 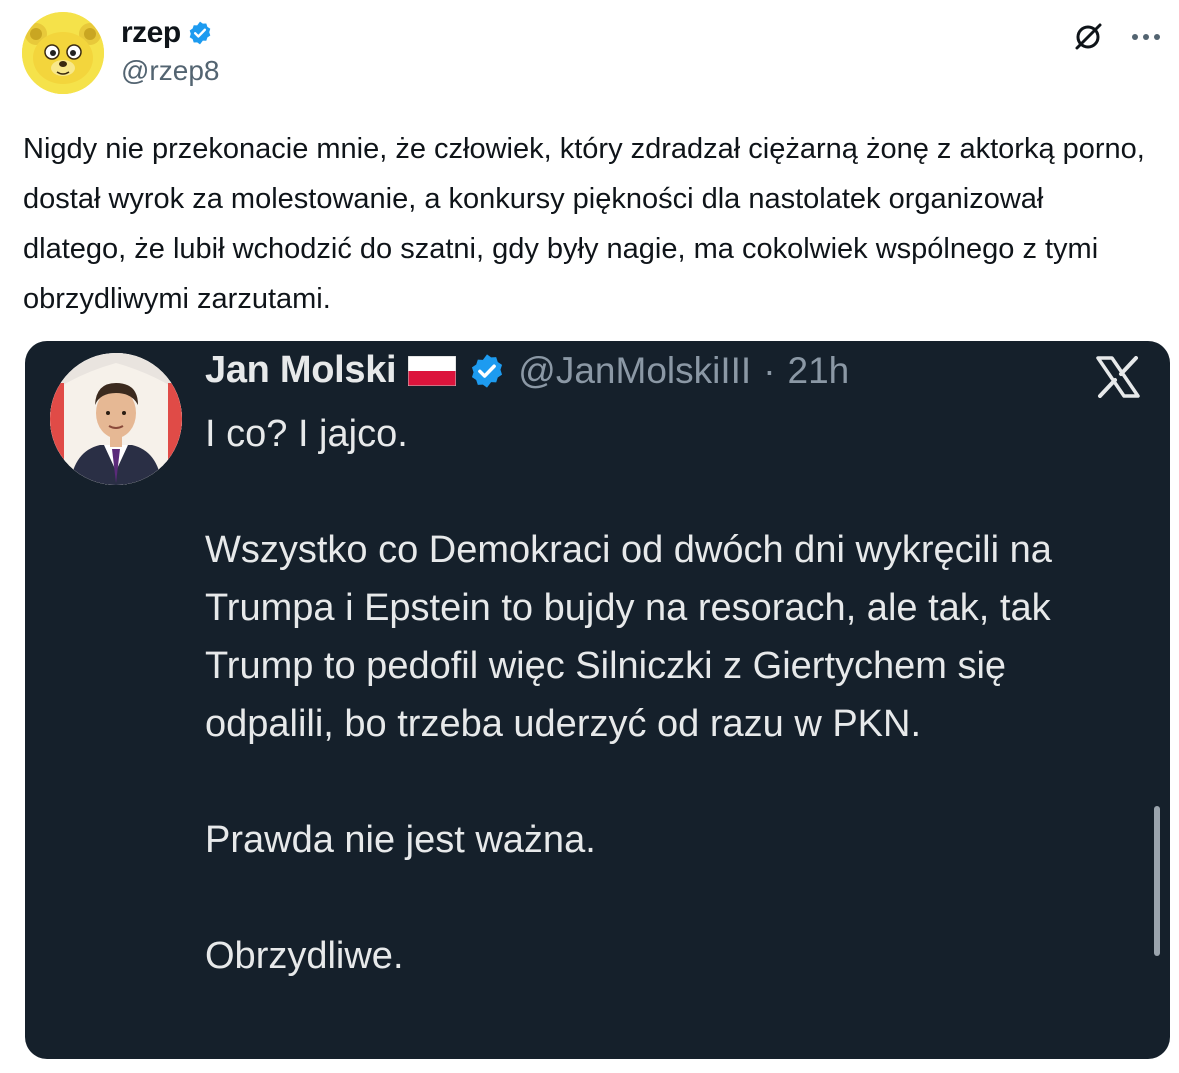 What do you see at coordinates (304, 956) in the screenshot?
I see `quoted-paragraph: Obrzydliwe.` at bounding box center [304, 956].